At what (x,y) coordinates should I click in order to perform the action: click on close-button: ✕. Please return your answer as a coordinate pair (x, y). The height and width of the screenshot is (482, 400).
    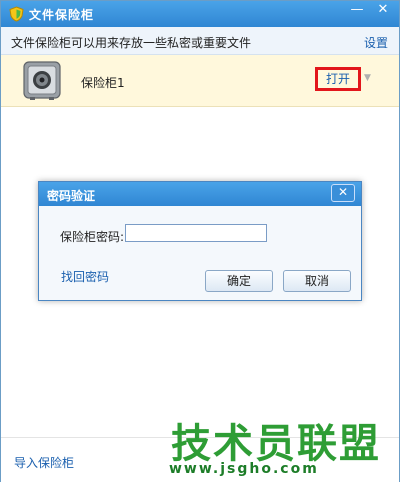
    Looking at the image, I should click on (383, 11).